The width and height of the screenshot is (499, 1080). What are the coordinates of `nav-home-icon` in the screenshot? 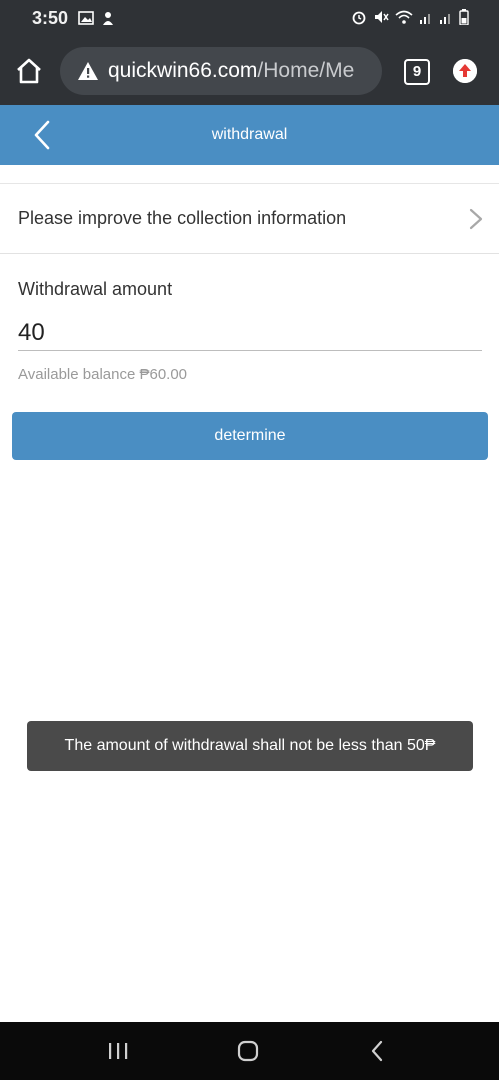 It's located at (248, 1051).